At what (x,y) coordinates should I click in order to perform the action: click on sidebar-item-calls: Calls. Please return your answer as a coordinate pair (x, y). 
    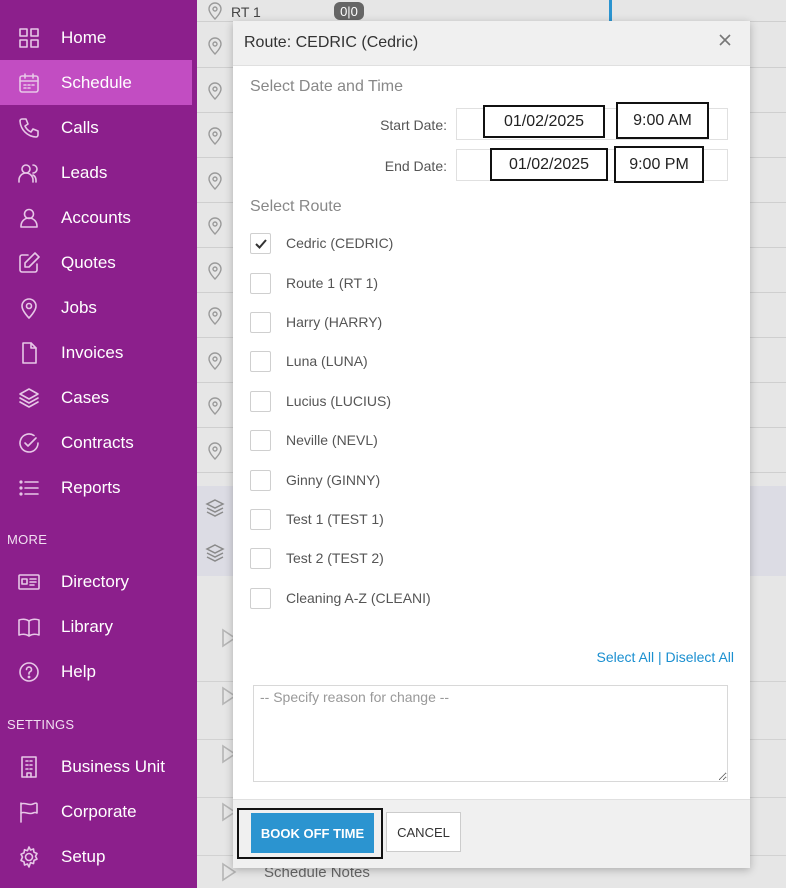
    Looking at the image, I should click on (96, 127).